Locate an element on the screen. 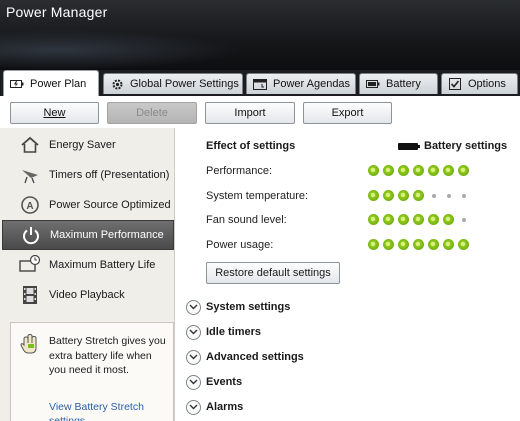 The width and height of the screenshot is (520, 421). export-button: Export is located at coordinates (347, 113).